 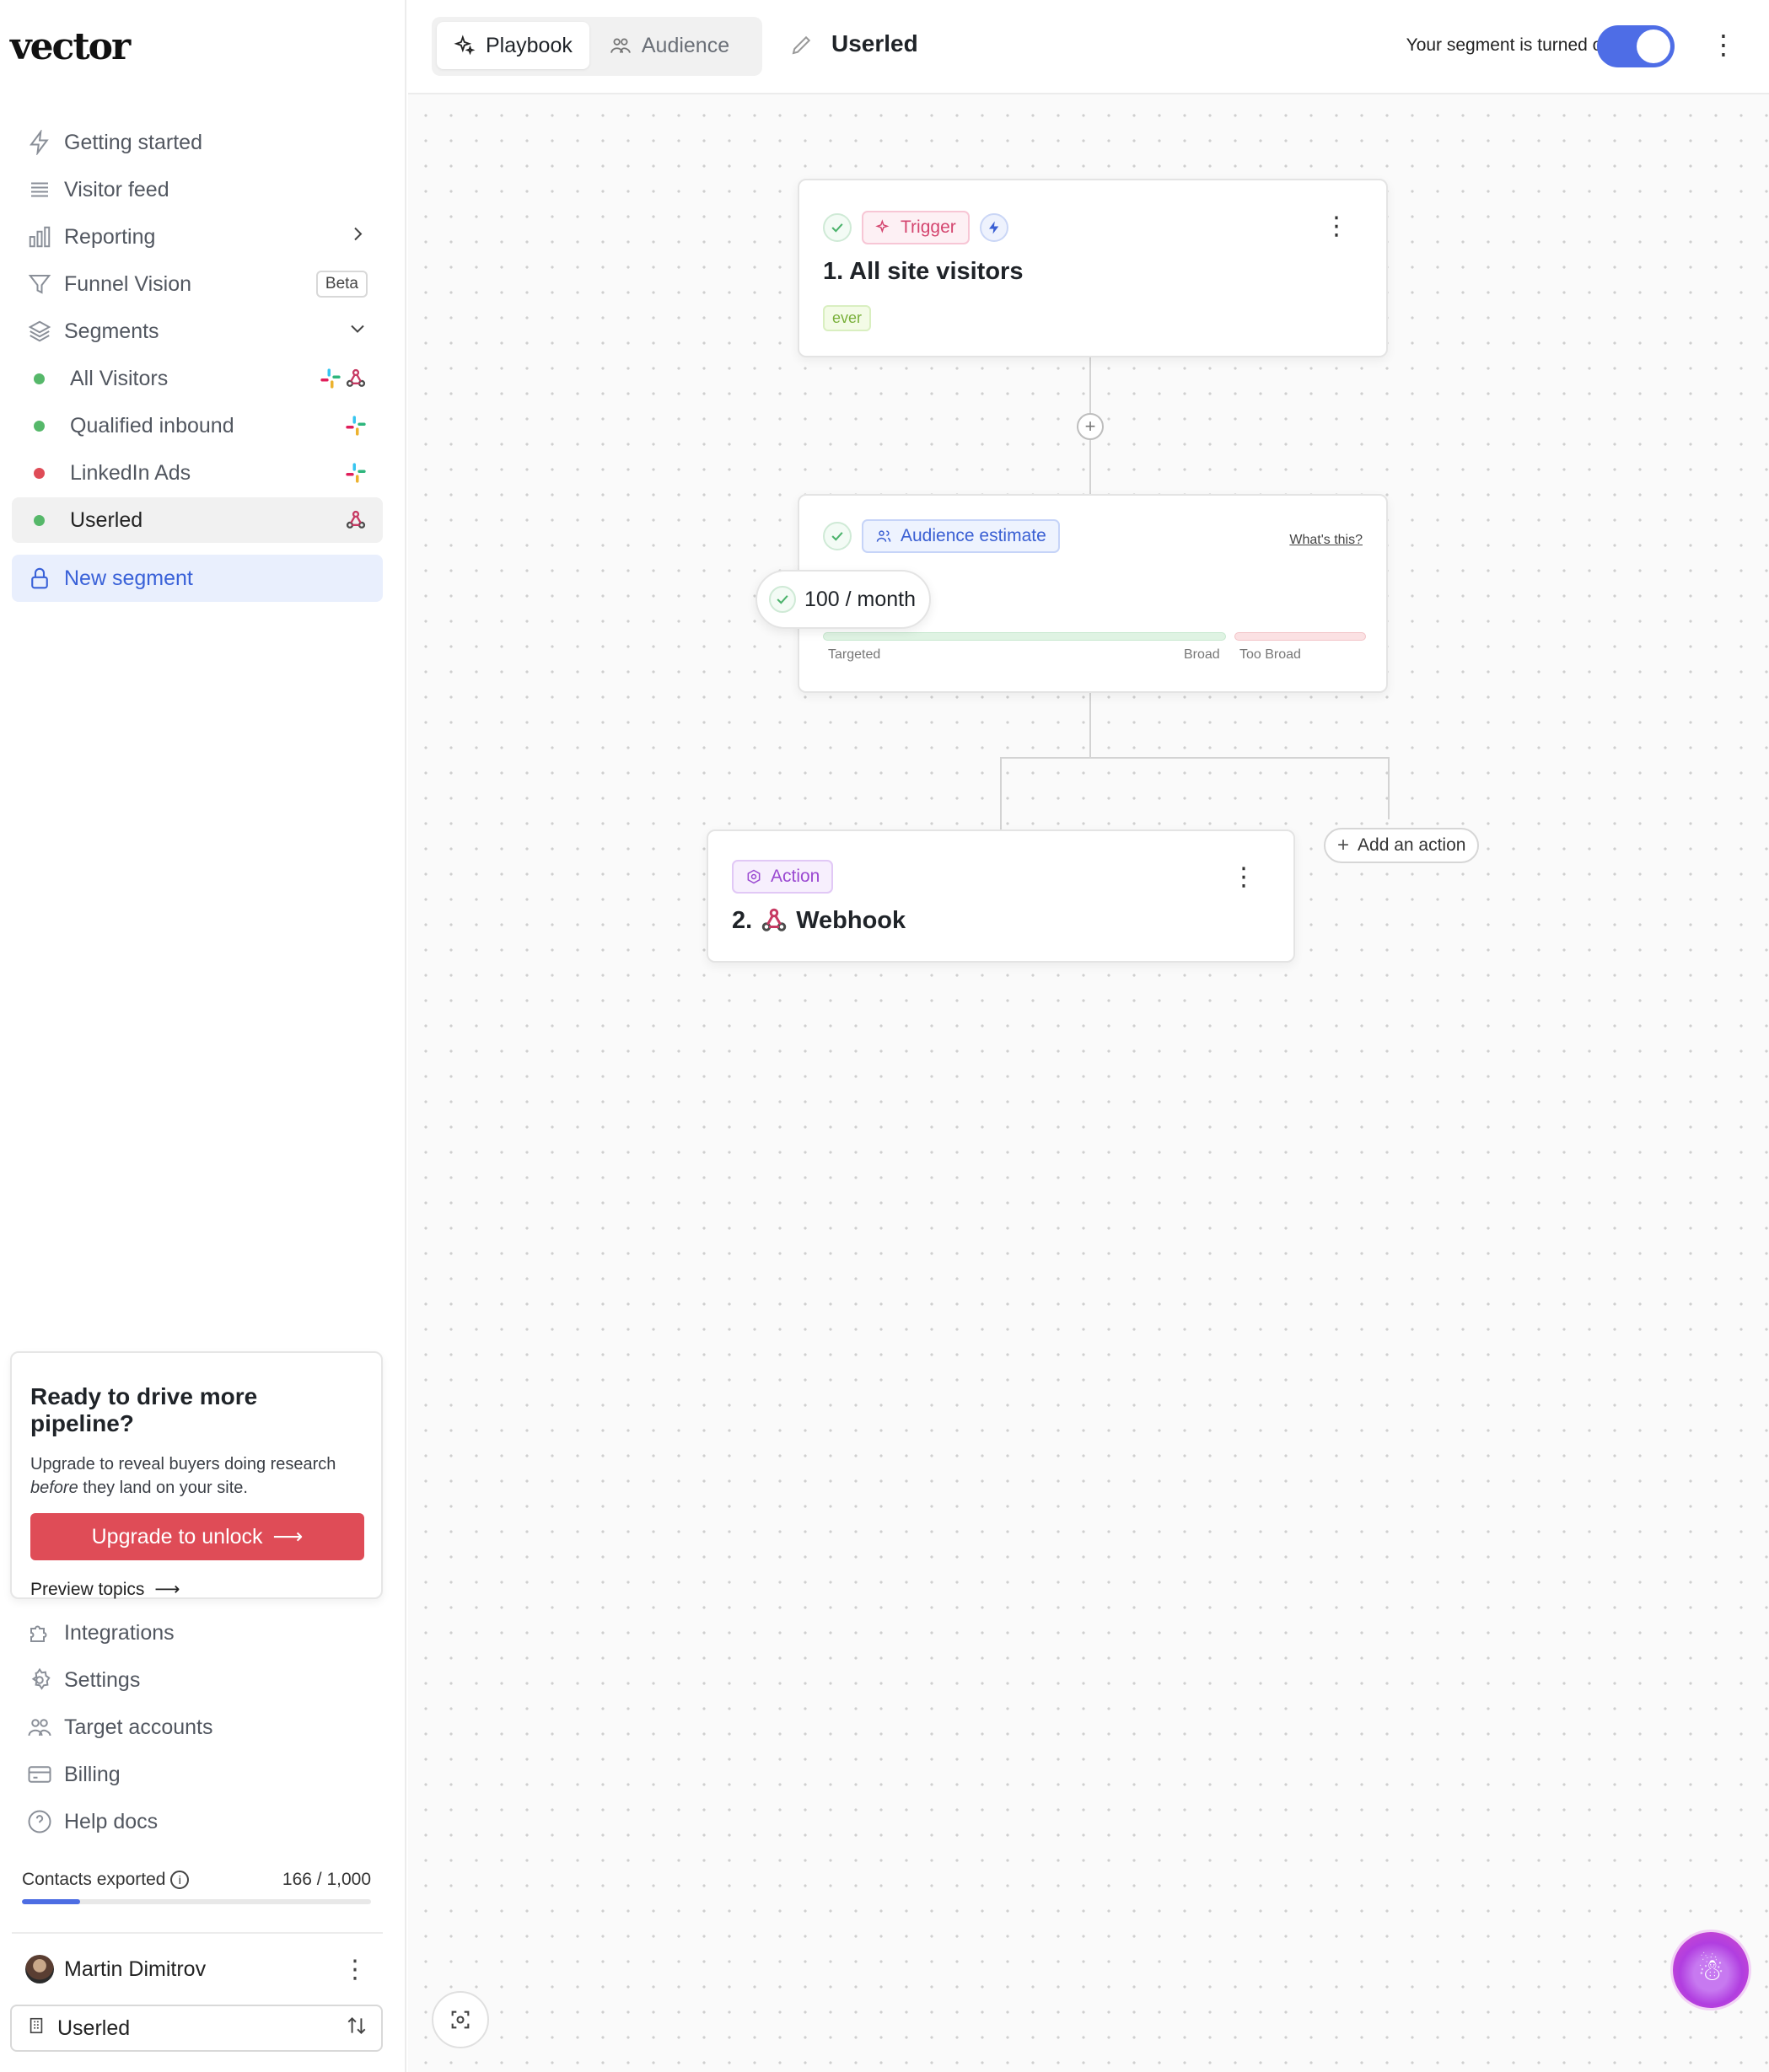 What do you see at coordinates (119, 378) in the screenshot?
I see `segment-label: All Visitors` at bounding box center [119, 378].